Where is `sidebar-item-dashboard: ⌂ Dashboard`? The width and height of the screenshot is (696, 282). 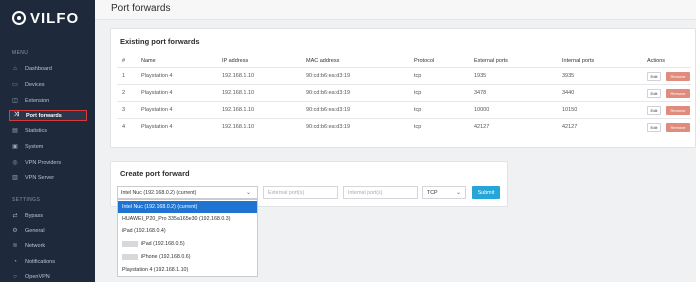 sidebar-item-dashboard: ⌂ Dashboard is located at coordinates (48, 68).